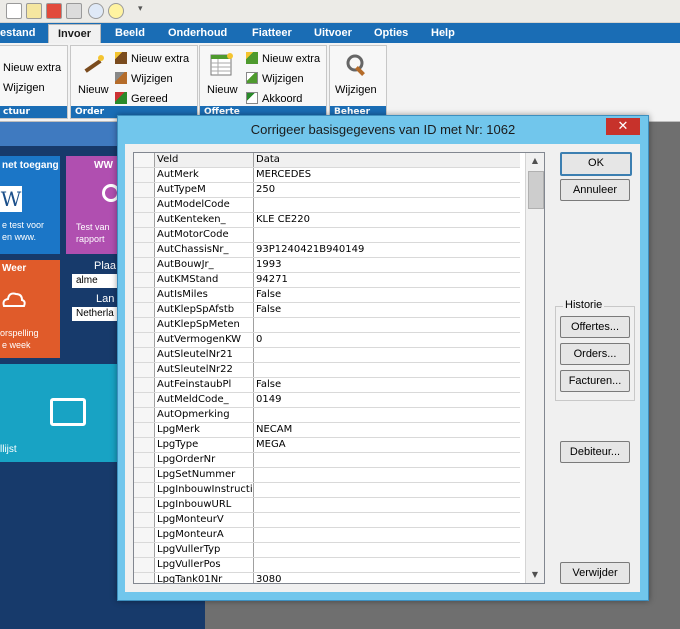 The image size is (680, 629). What do you see at coordinates (333, 33) in the screenshot?
I see `menu-uitvoer: Uitvoer` at bounding box center [333, 33].